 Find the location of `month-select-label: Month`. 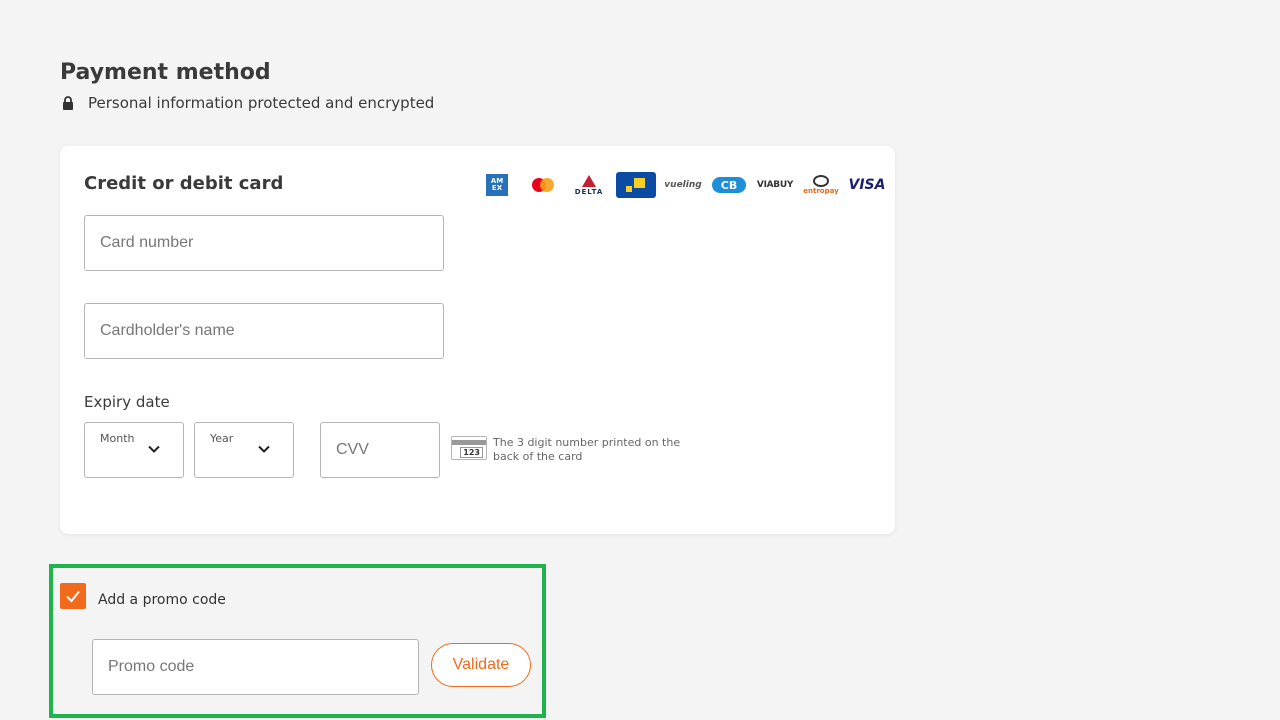

month-select-label: Month is located at coordinates (117, 438).